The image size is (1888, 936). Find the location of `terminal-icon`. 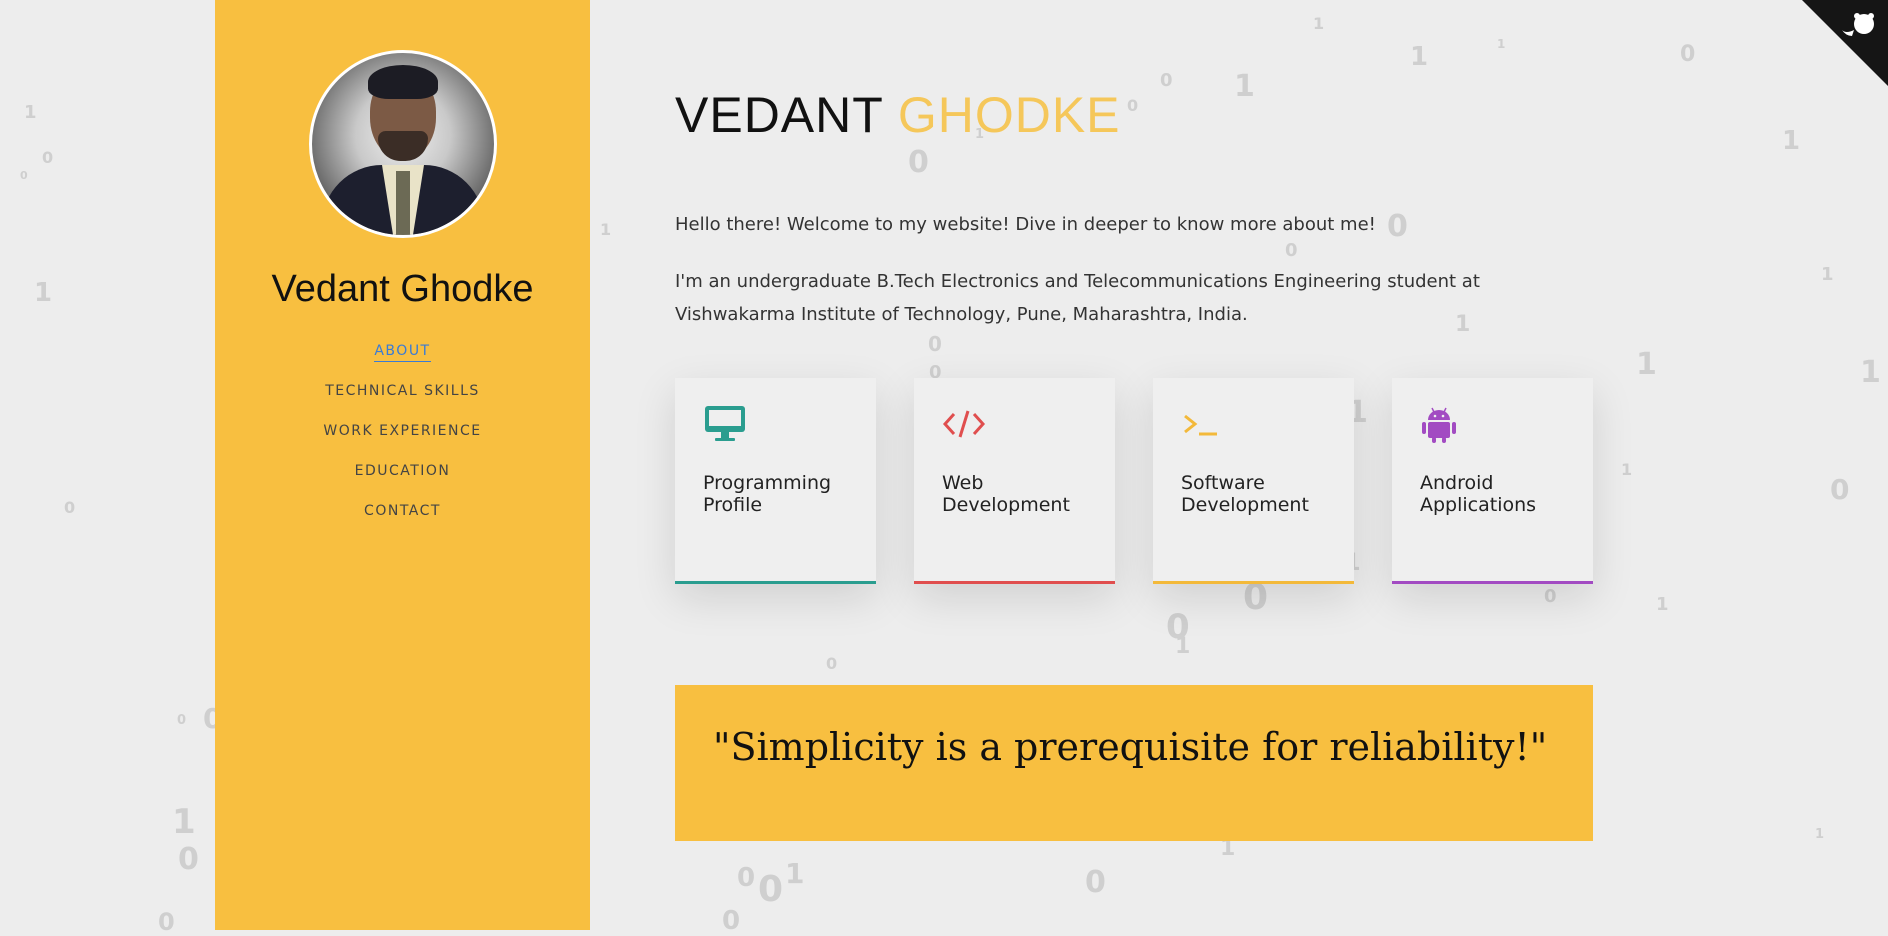

terminal-icon is located at coordinates (1200, 425).